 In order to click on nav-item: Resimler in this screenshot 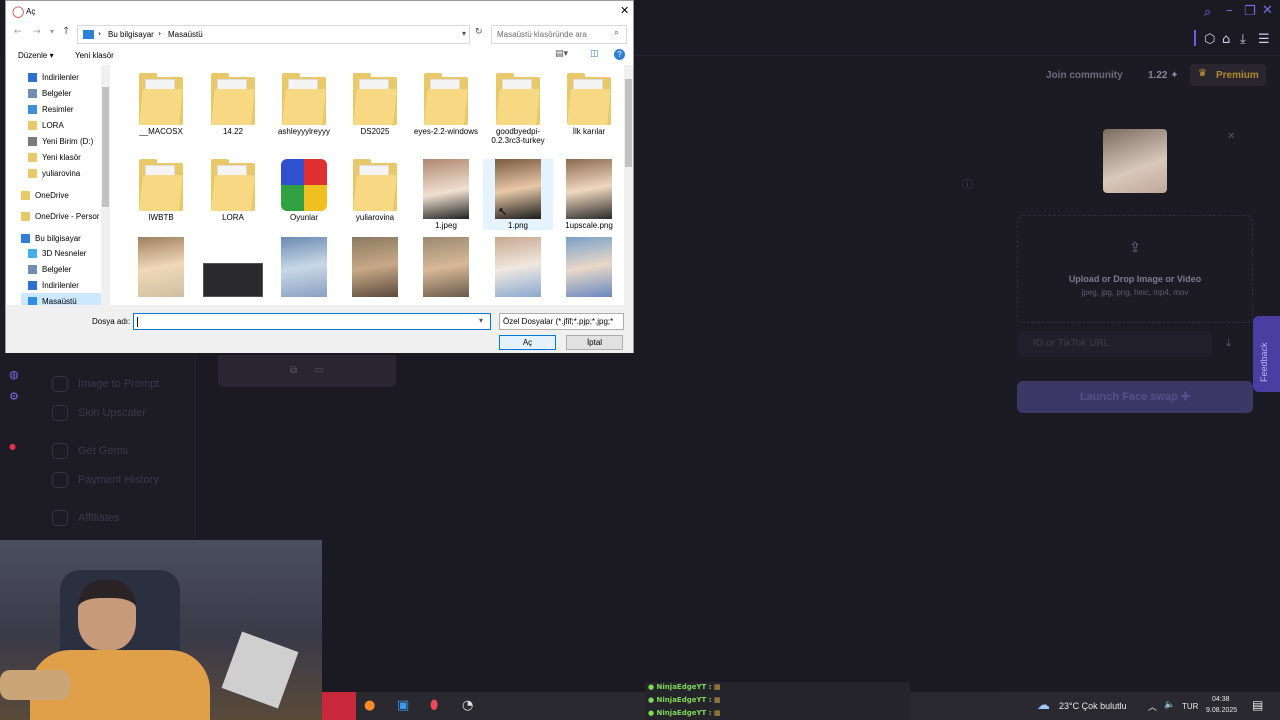, I will do `click(51, 109)`.